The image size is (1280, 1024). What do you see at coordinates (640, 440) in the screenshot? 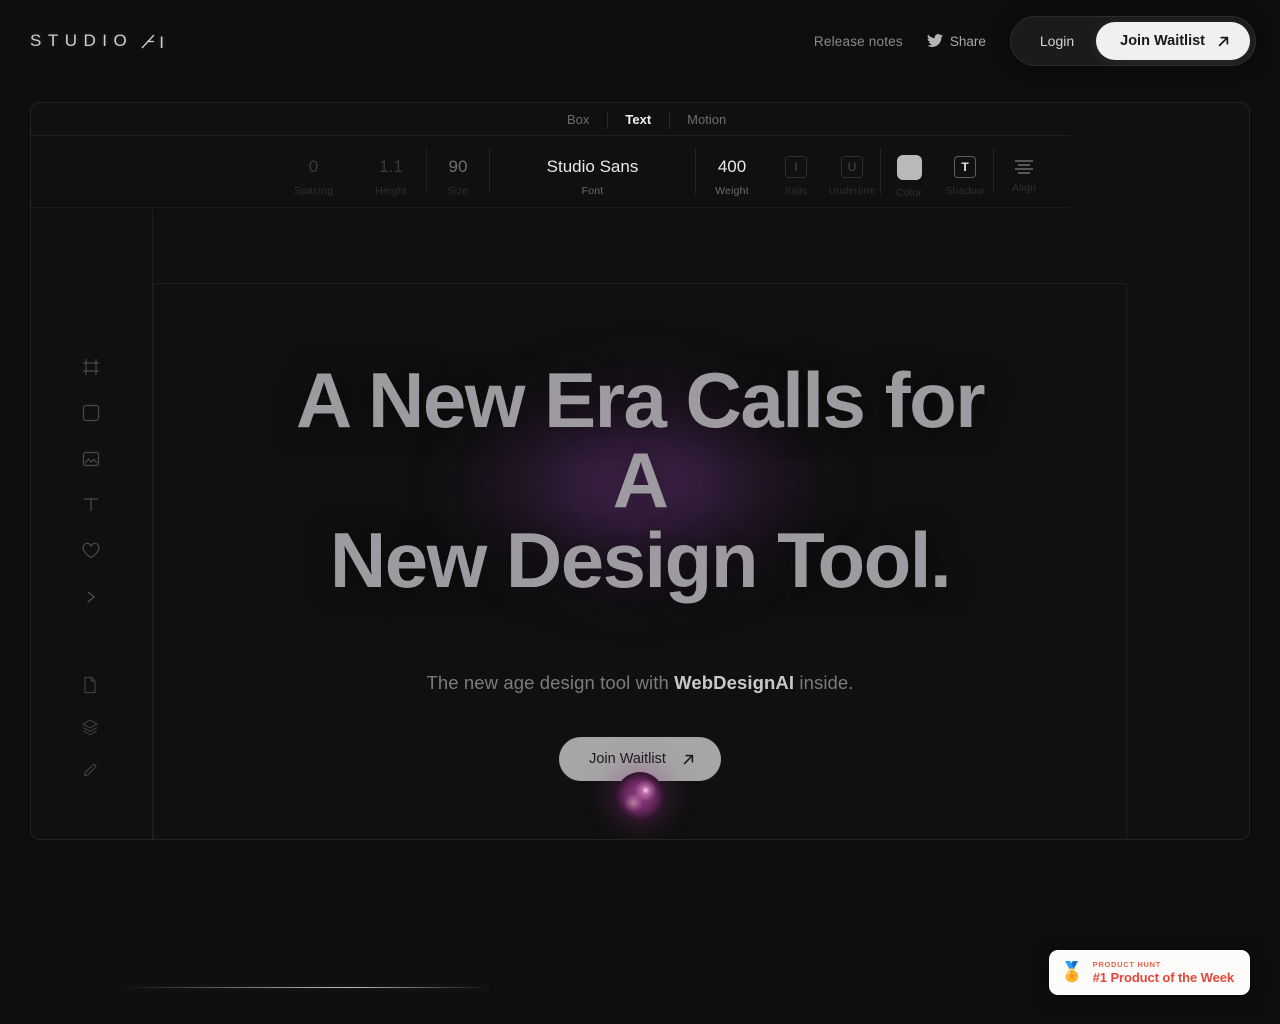
I see `hero-title-line-1: A New Era Calls for A` at bounding box center [640, 440].